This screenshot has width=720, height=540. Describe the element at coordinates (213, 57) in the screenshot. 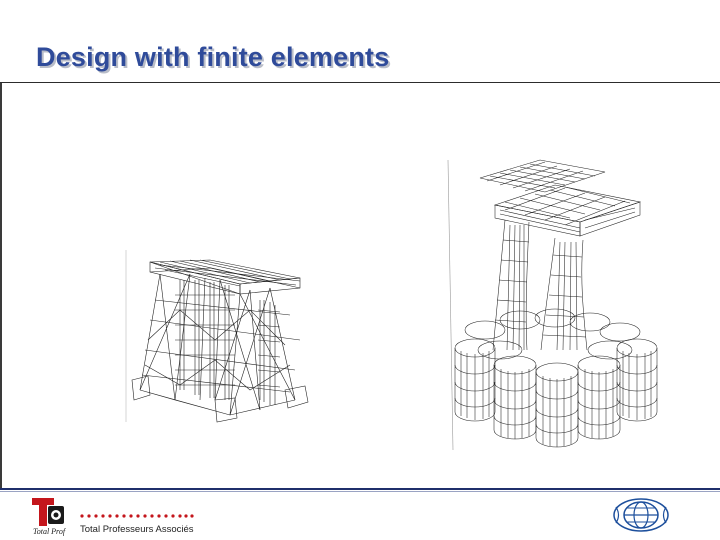

I see `slide-title: Design with finite elements` at that location.